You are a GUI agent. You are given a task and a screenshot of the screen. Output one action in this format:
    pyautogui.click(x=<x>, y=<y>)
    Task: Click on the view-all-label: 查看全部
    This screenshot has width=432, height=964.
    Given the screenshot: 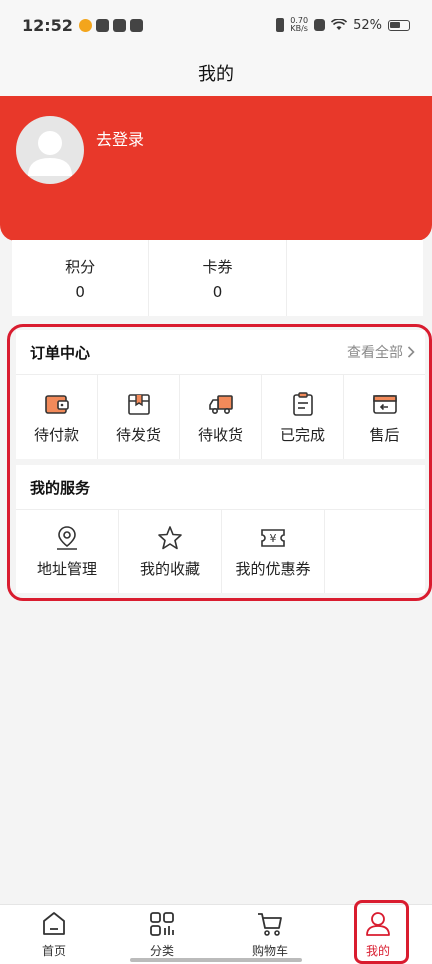 What is the action you would take?
    pyautogui.click(x=375, y=353)
    